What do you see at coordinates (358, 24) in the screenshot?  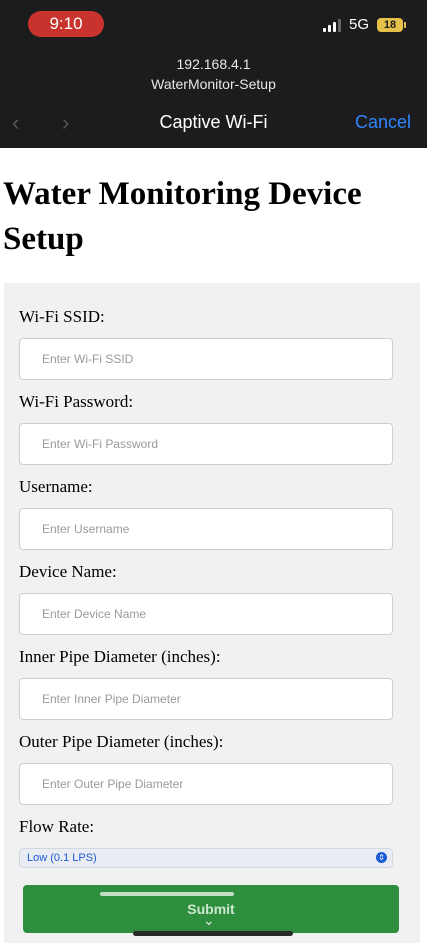 I see `network-type: 5G` at bounding box center [358, 24].